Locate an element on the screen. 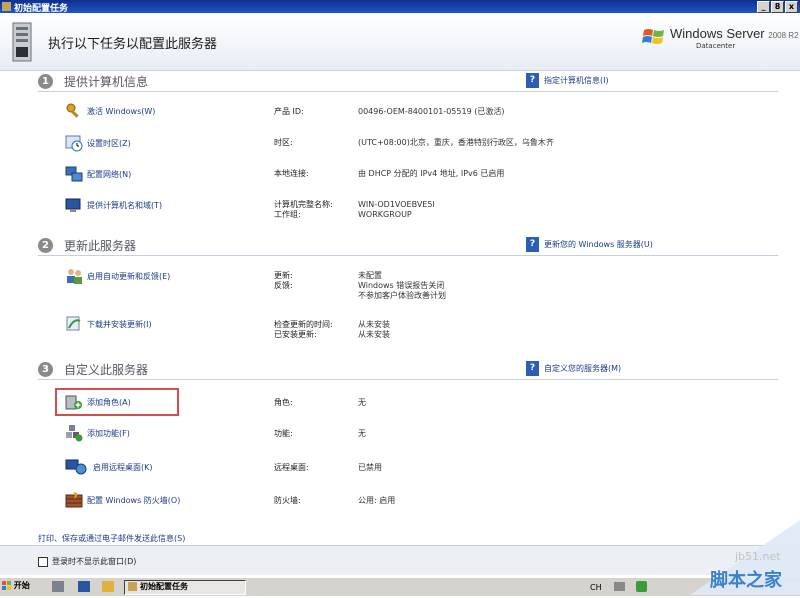 The width and height of the screenshot is (800, 598). add-feature-icon is located at coordinates (74, 433).